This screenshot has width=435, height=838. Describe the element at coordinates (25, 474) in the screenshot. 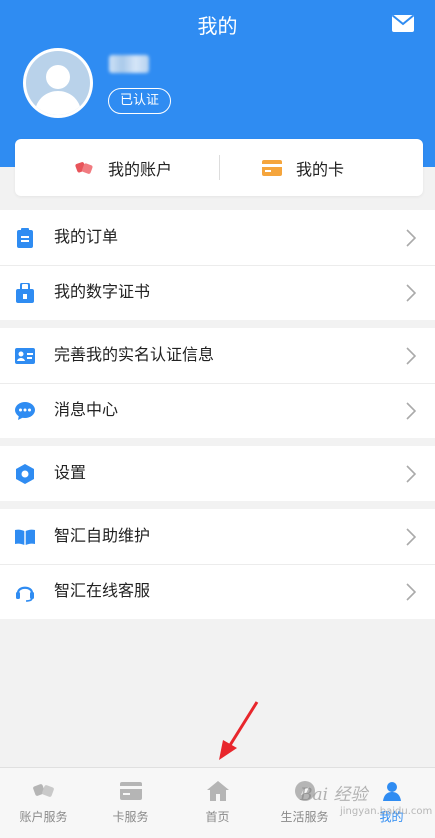

I see `settings-icon` at that location.